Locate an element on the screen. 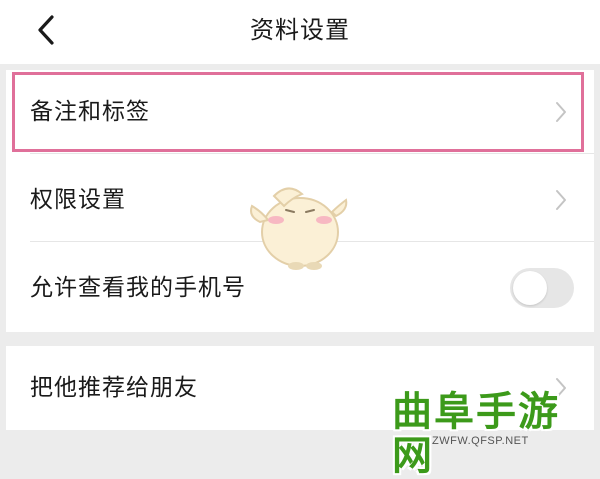 This screenshot has height=479, width=600. site-watermark-url: ZWFW.QFSP.NET is located at coordinates (480, 441).